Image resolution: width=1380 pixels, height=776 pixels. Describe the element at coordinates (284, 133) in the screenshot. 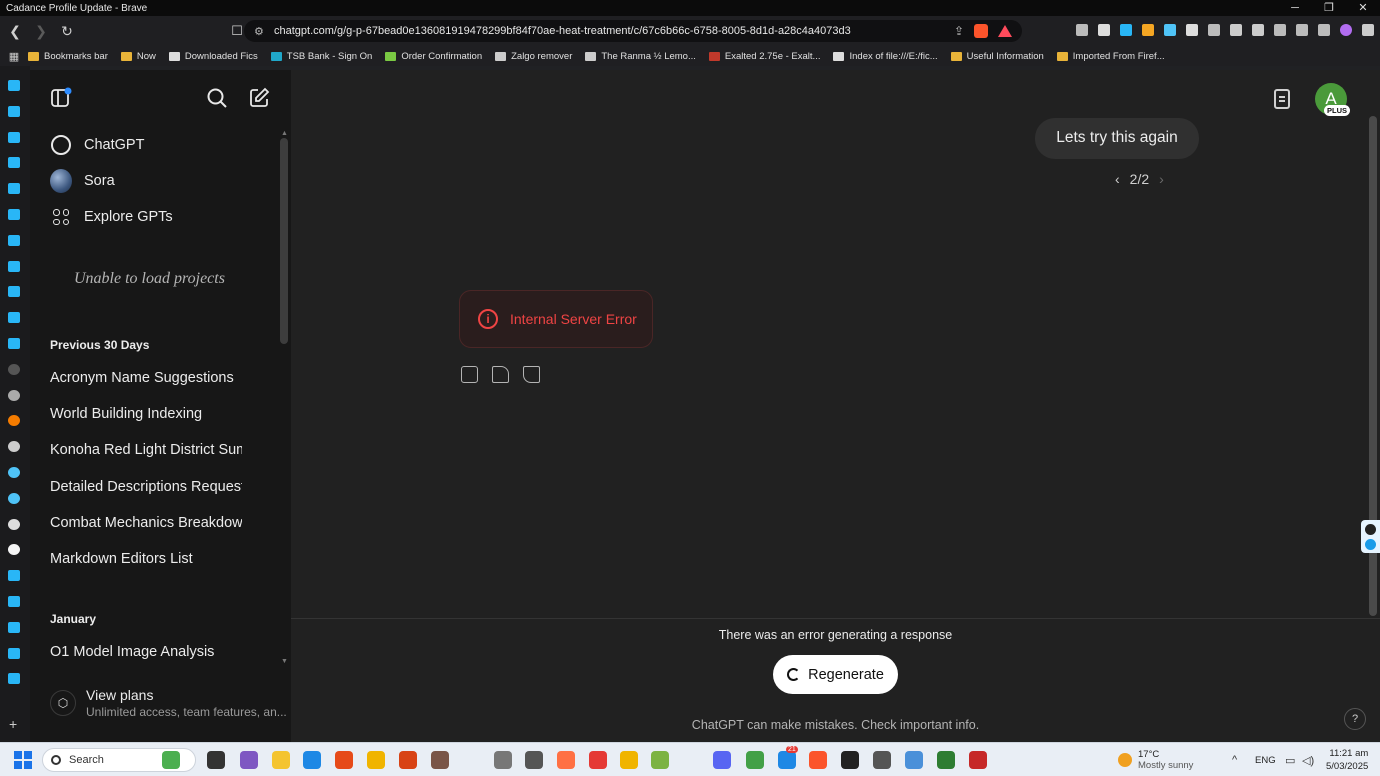

I see `scroll-up-arrow: ▲` at that location.